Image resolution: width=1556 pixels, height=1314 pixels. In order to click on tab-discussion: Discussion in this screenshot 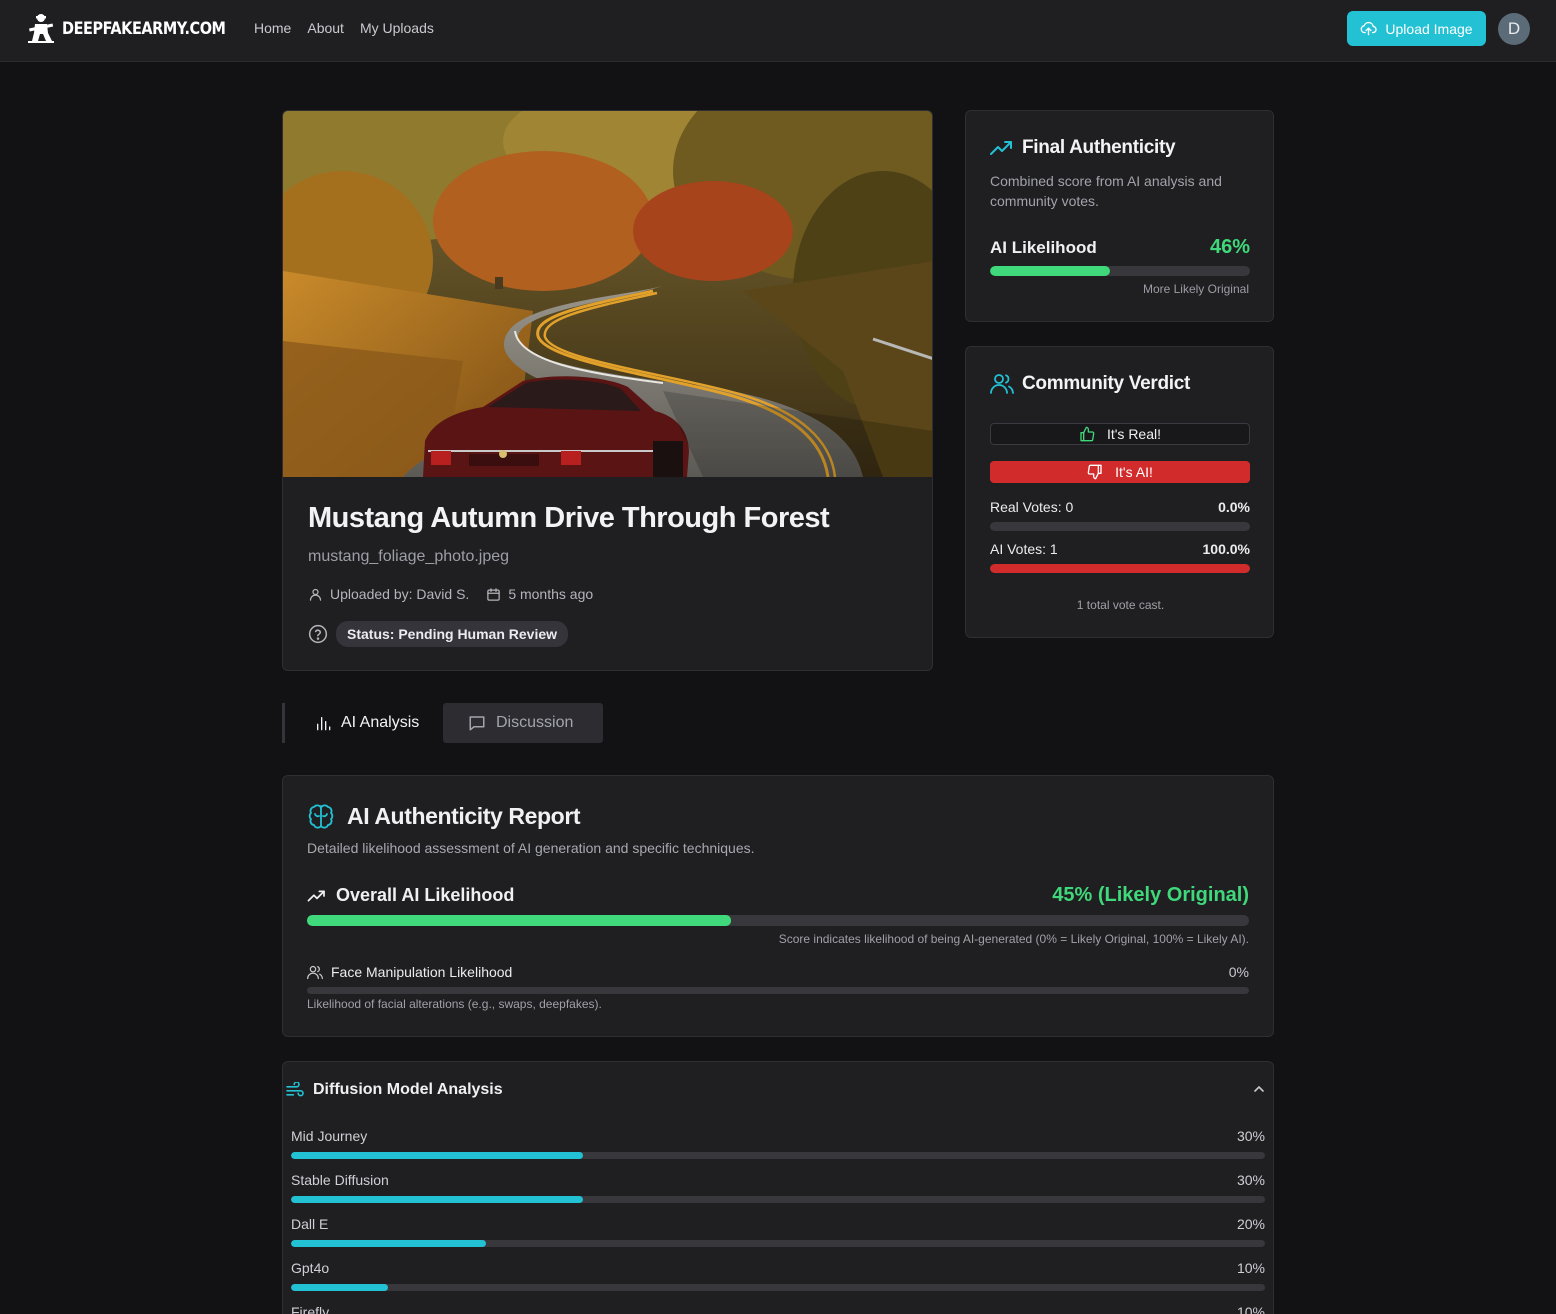, I will do `click(523, 723)`.